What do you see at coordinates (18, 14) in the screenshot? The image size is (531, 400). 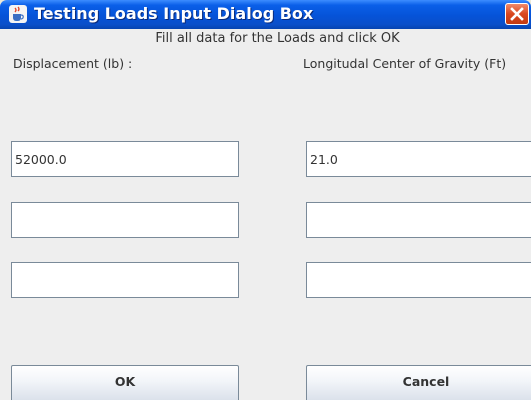 I see `java-cup-icon` at bounding box center [18, 14].